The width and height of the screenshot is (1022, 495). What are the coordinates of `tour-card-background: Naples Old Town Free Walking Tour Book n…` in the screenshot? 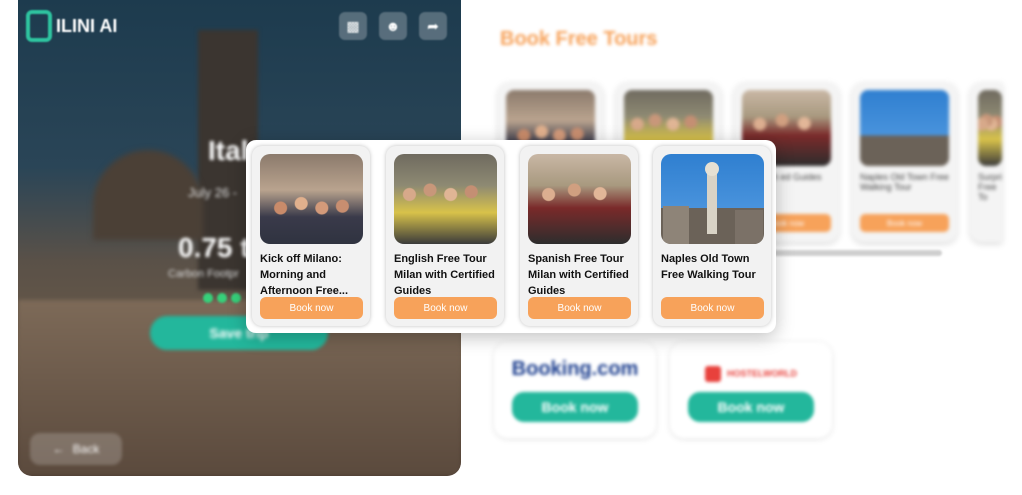 It's located at (904, 162).